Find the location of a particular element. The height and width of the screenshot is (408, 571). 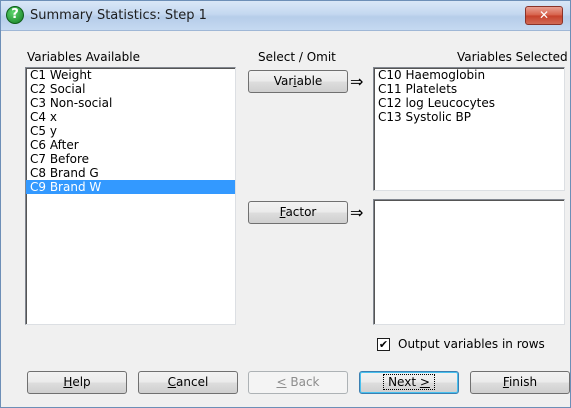

help-question-icon: ? is located at coordinates (15, 15).